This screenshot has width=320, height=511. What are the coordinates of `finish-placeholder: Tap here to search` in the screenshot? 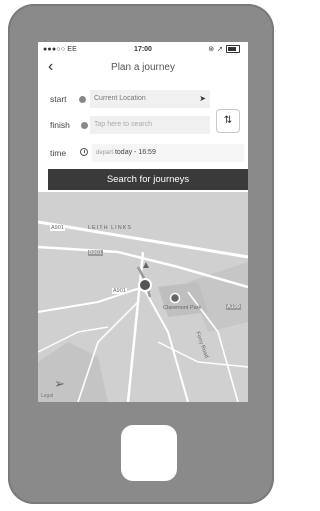 It's located at (123, 124).